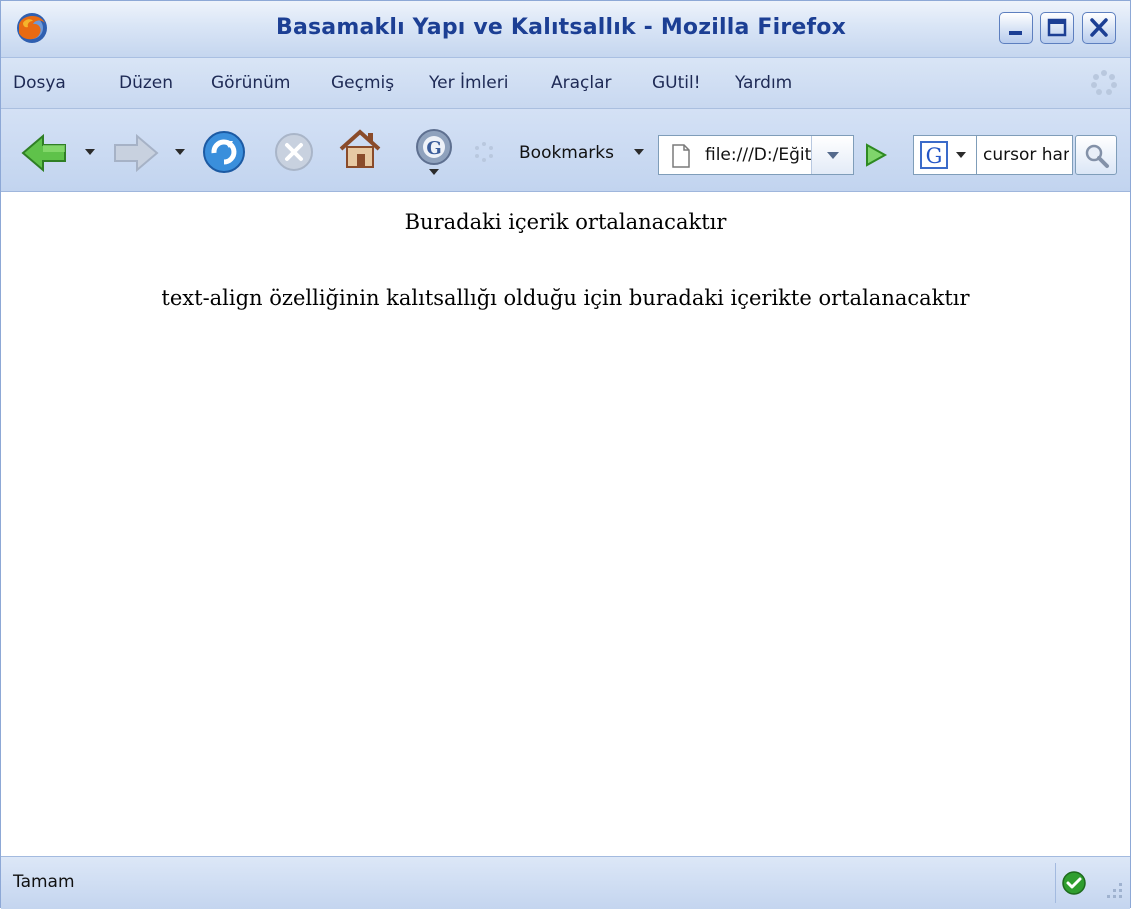  I want to click on status-bar: Tamam, so click(565, 882).